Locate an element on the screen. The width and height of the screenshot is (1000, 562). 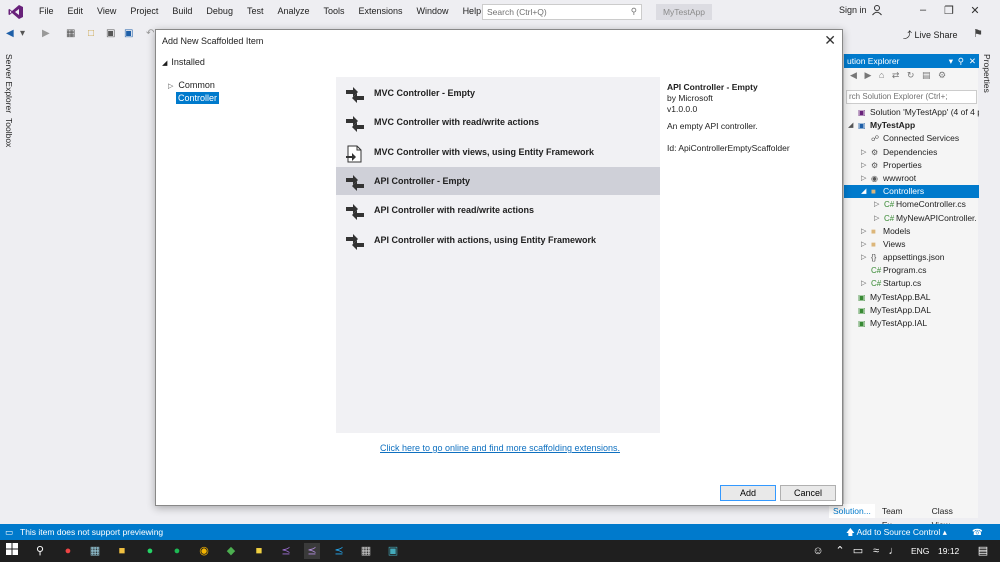
tree-item: ◢ ■ Controllers is located at coordinates (911, 192).